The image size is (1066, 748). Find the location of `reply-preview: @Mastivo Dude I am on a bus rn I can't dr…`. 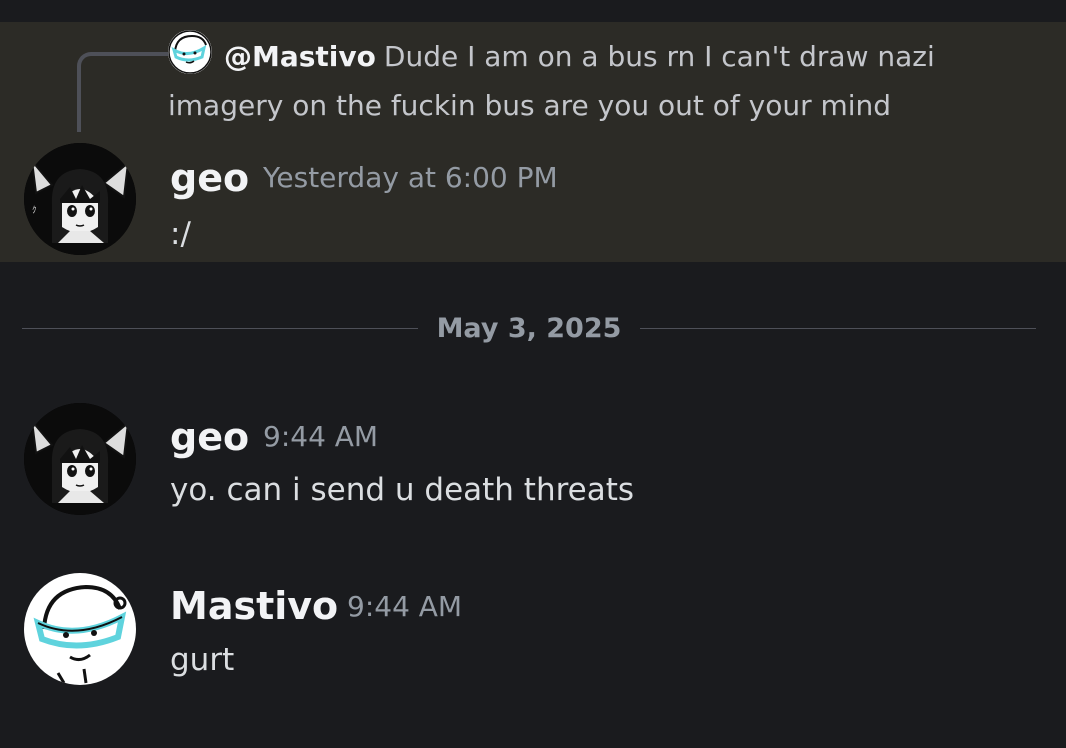

reply-preview: @Mastivo Dude I am on a bus rn I can't dr… is located at coordinates (598, 81).